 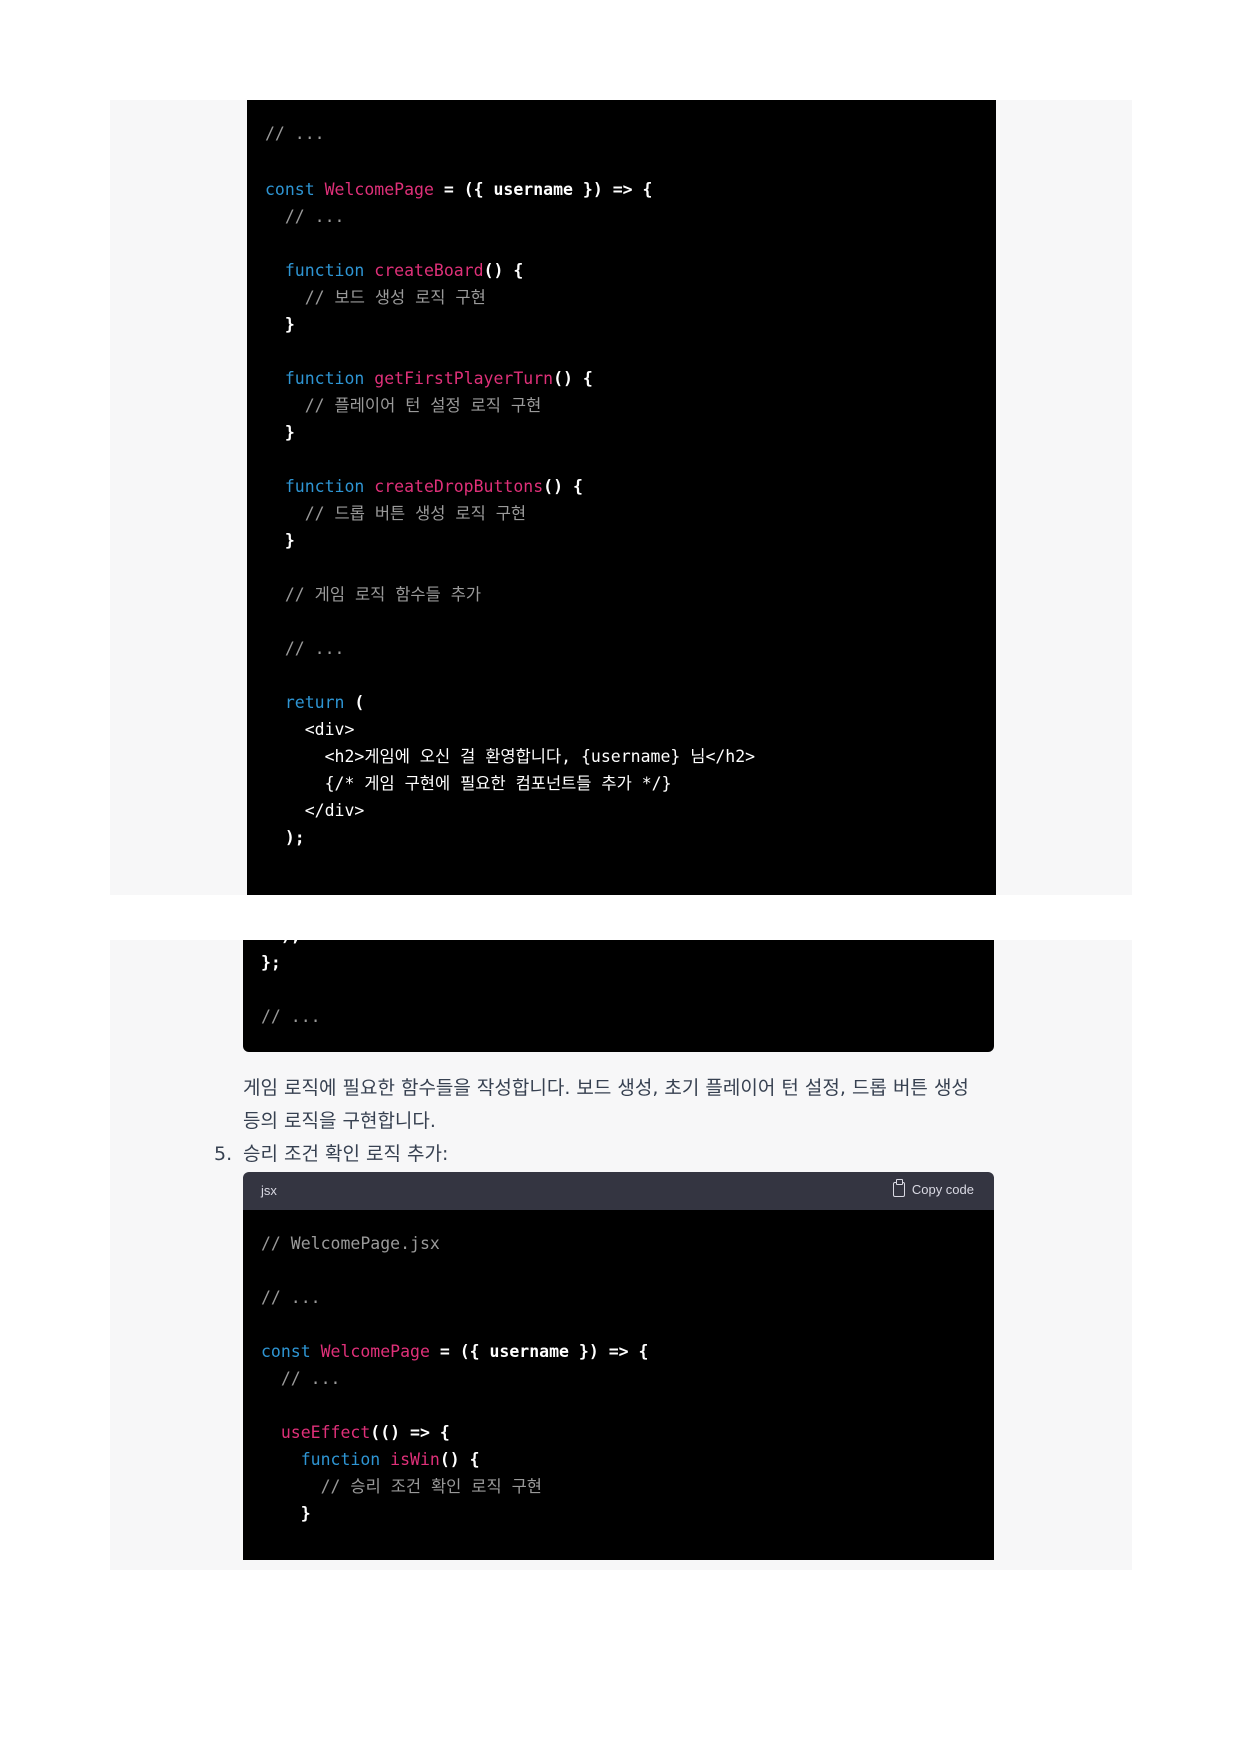 What do you see at coordinates (339, 1121) in the screenshot?
I see `paragraph-text: 등의 로직을 구현합니다.` at bounding box center [339, 1121].